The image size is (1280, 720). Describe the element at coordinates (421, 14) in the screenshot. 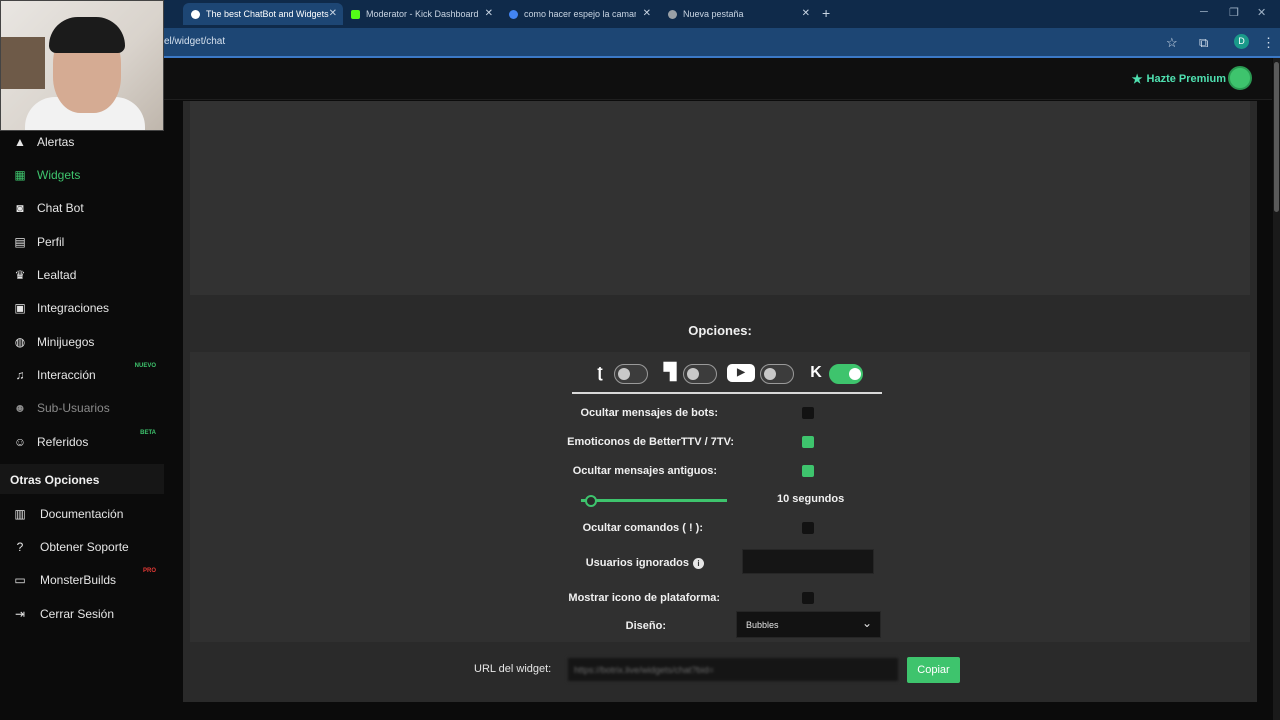

I see `browser-tab-kick-dashboard: Moderator - Kick Dashboard ✕` at that location.